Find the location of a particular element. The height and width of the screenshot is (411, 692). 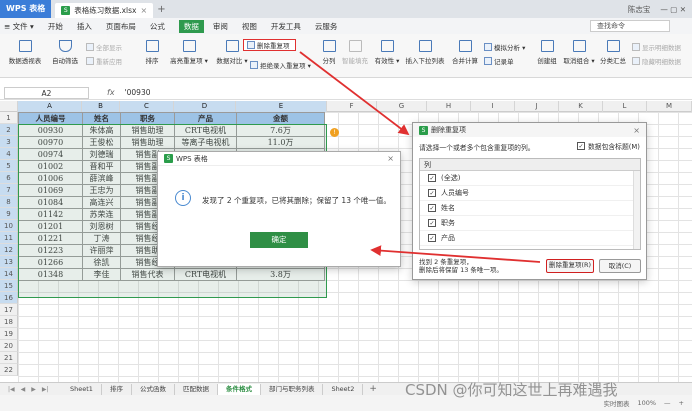

menu-home: 开始 is located at coordinates (55, 26).